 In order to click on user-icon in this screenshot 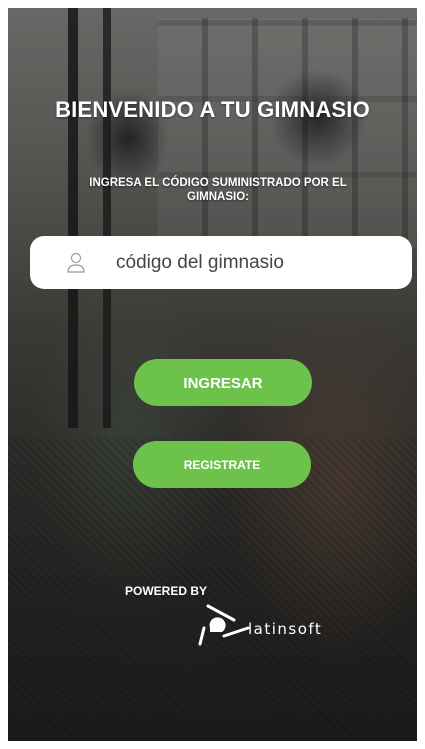, I will do `click(76, 262)`.